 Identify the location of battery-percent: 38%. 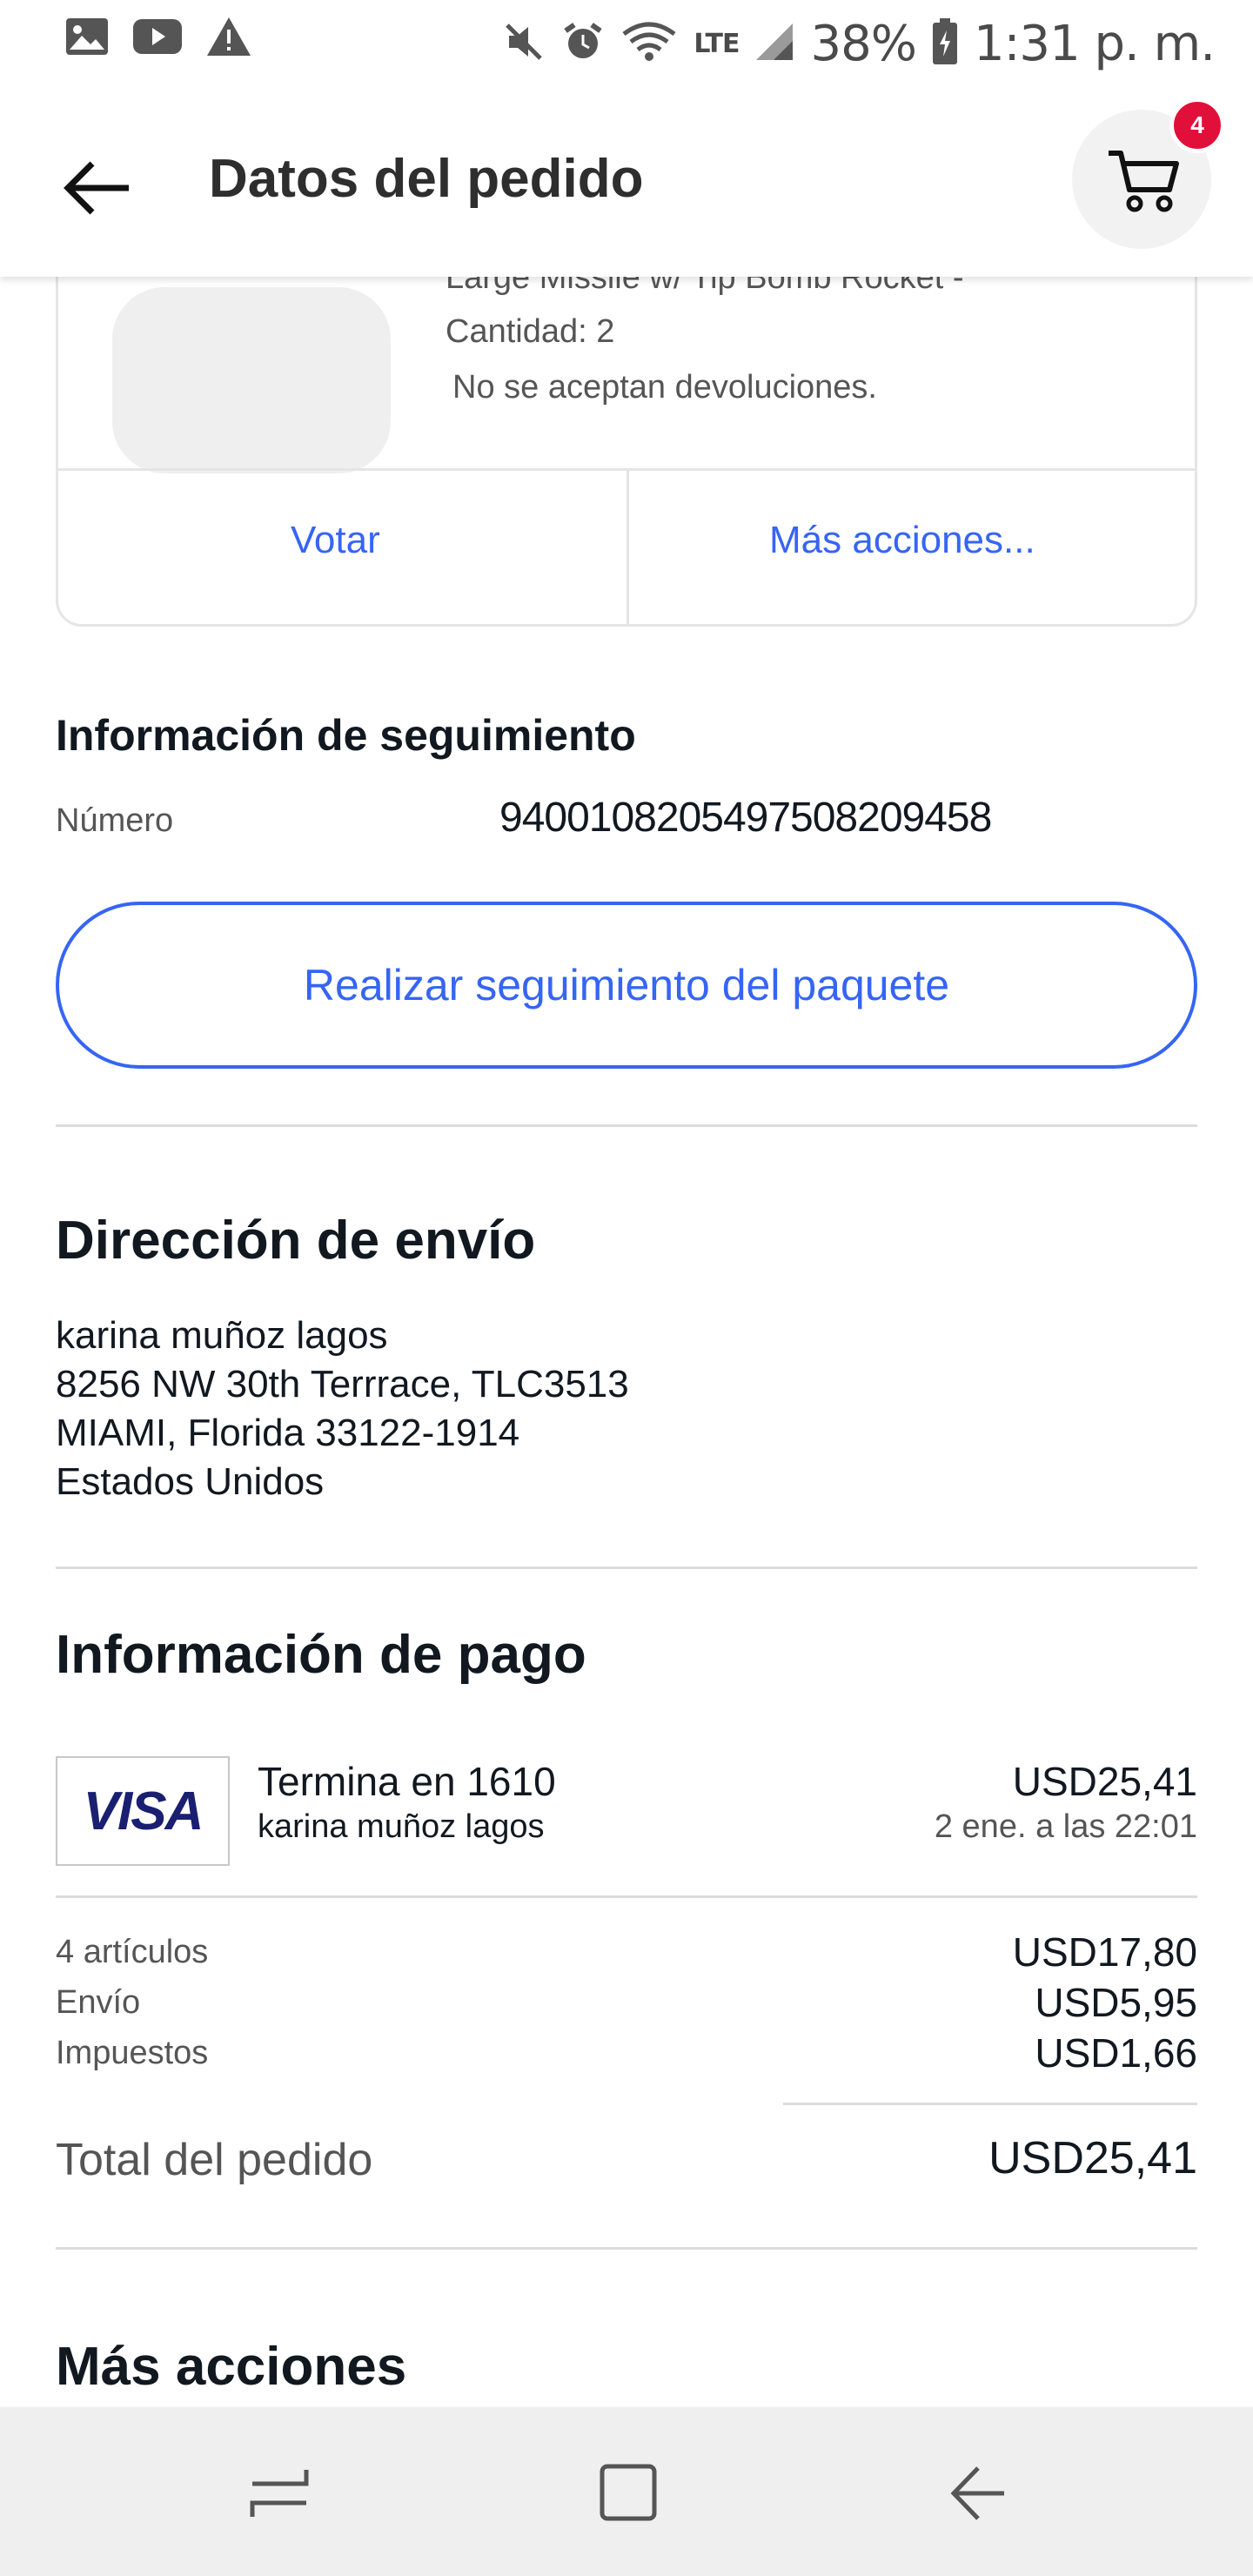
(863, 43).